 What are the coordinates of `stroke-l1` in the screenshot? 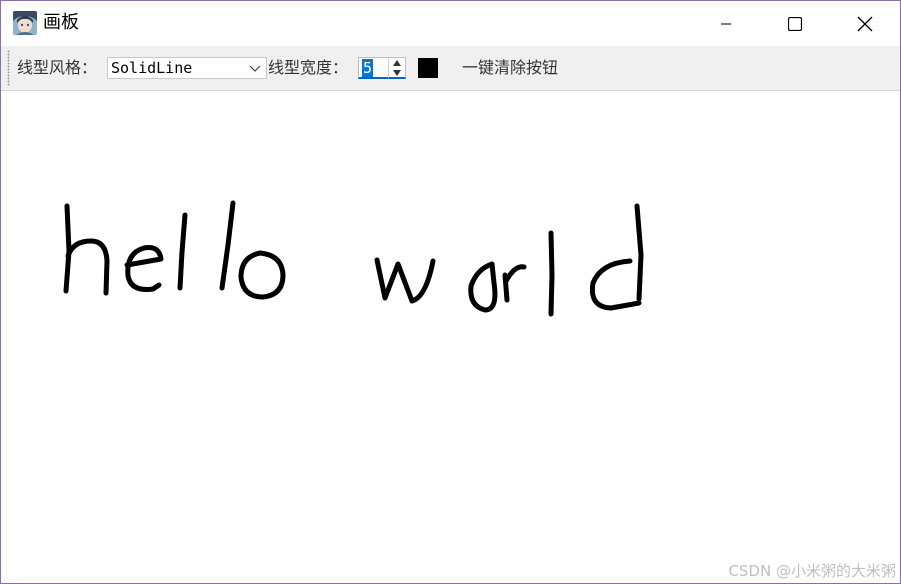 It's located at (182, 251).